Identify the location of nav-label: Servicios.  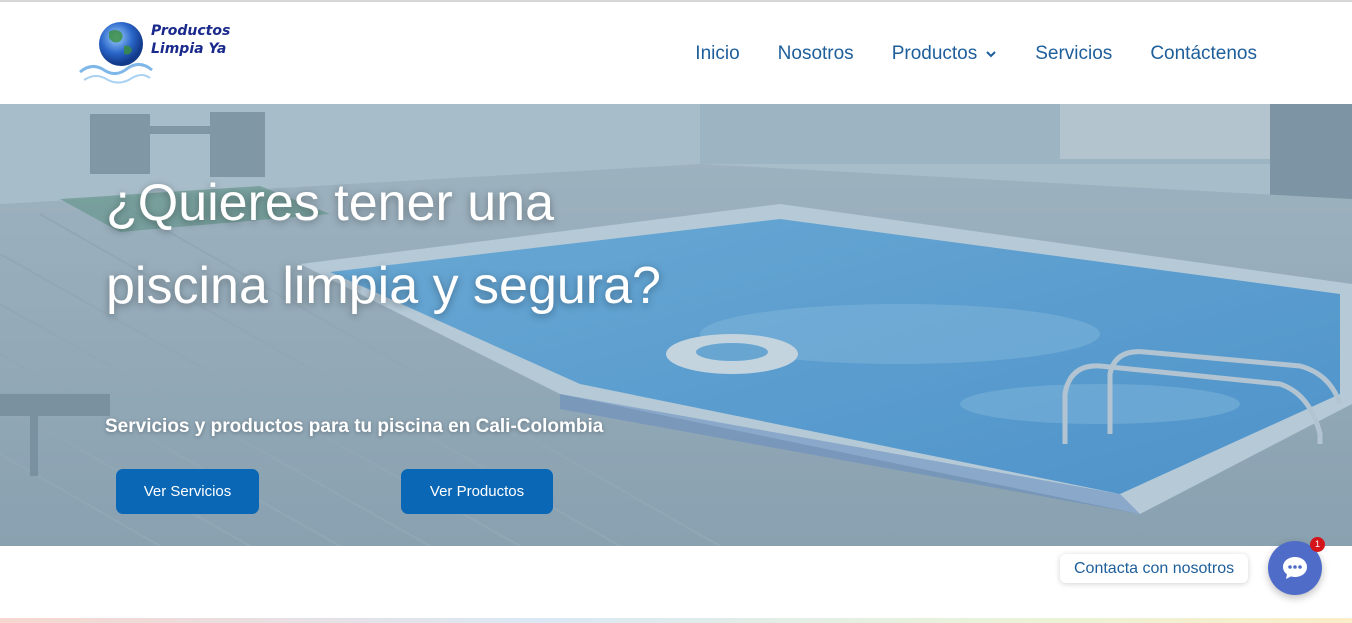
(1074, 53).